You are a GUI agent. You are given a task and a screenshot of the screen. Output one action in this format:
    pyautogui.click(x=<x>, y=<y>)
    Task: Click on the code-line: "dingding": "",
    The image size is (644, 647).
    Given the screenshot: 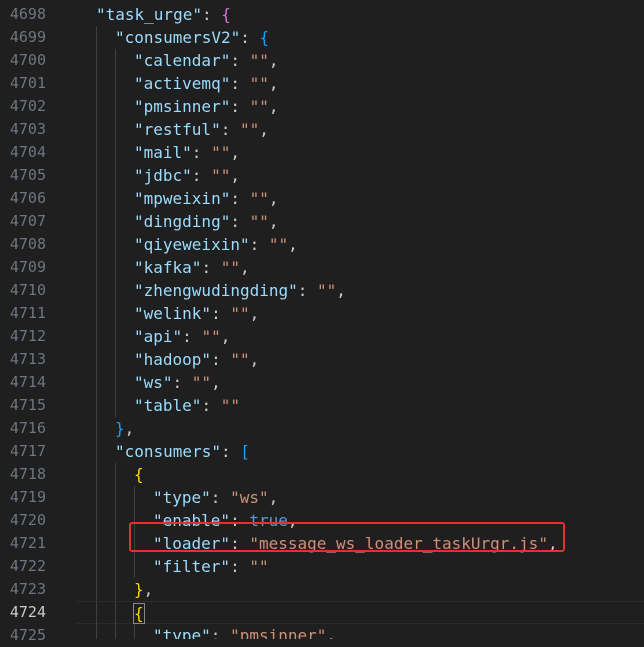 What is the action you would take?
    pyautogui.click(x=360, y=221)
    